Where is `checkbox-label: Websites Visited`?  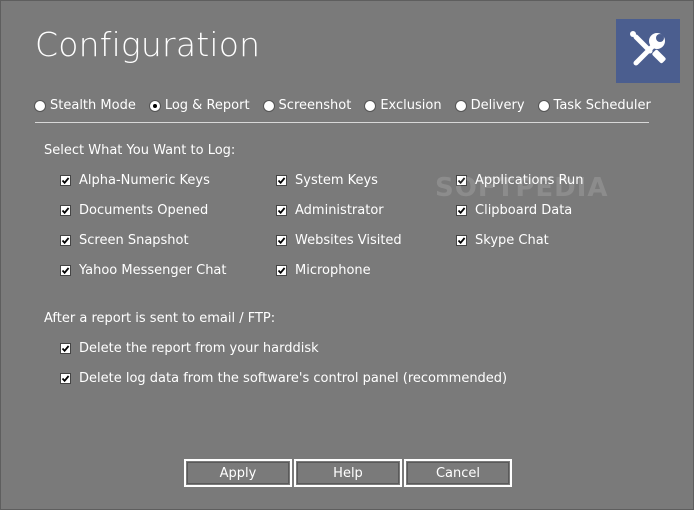 checkbox-label: Websites Visited is located at coordinates (348, 240).